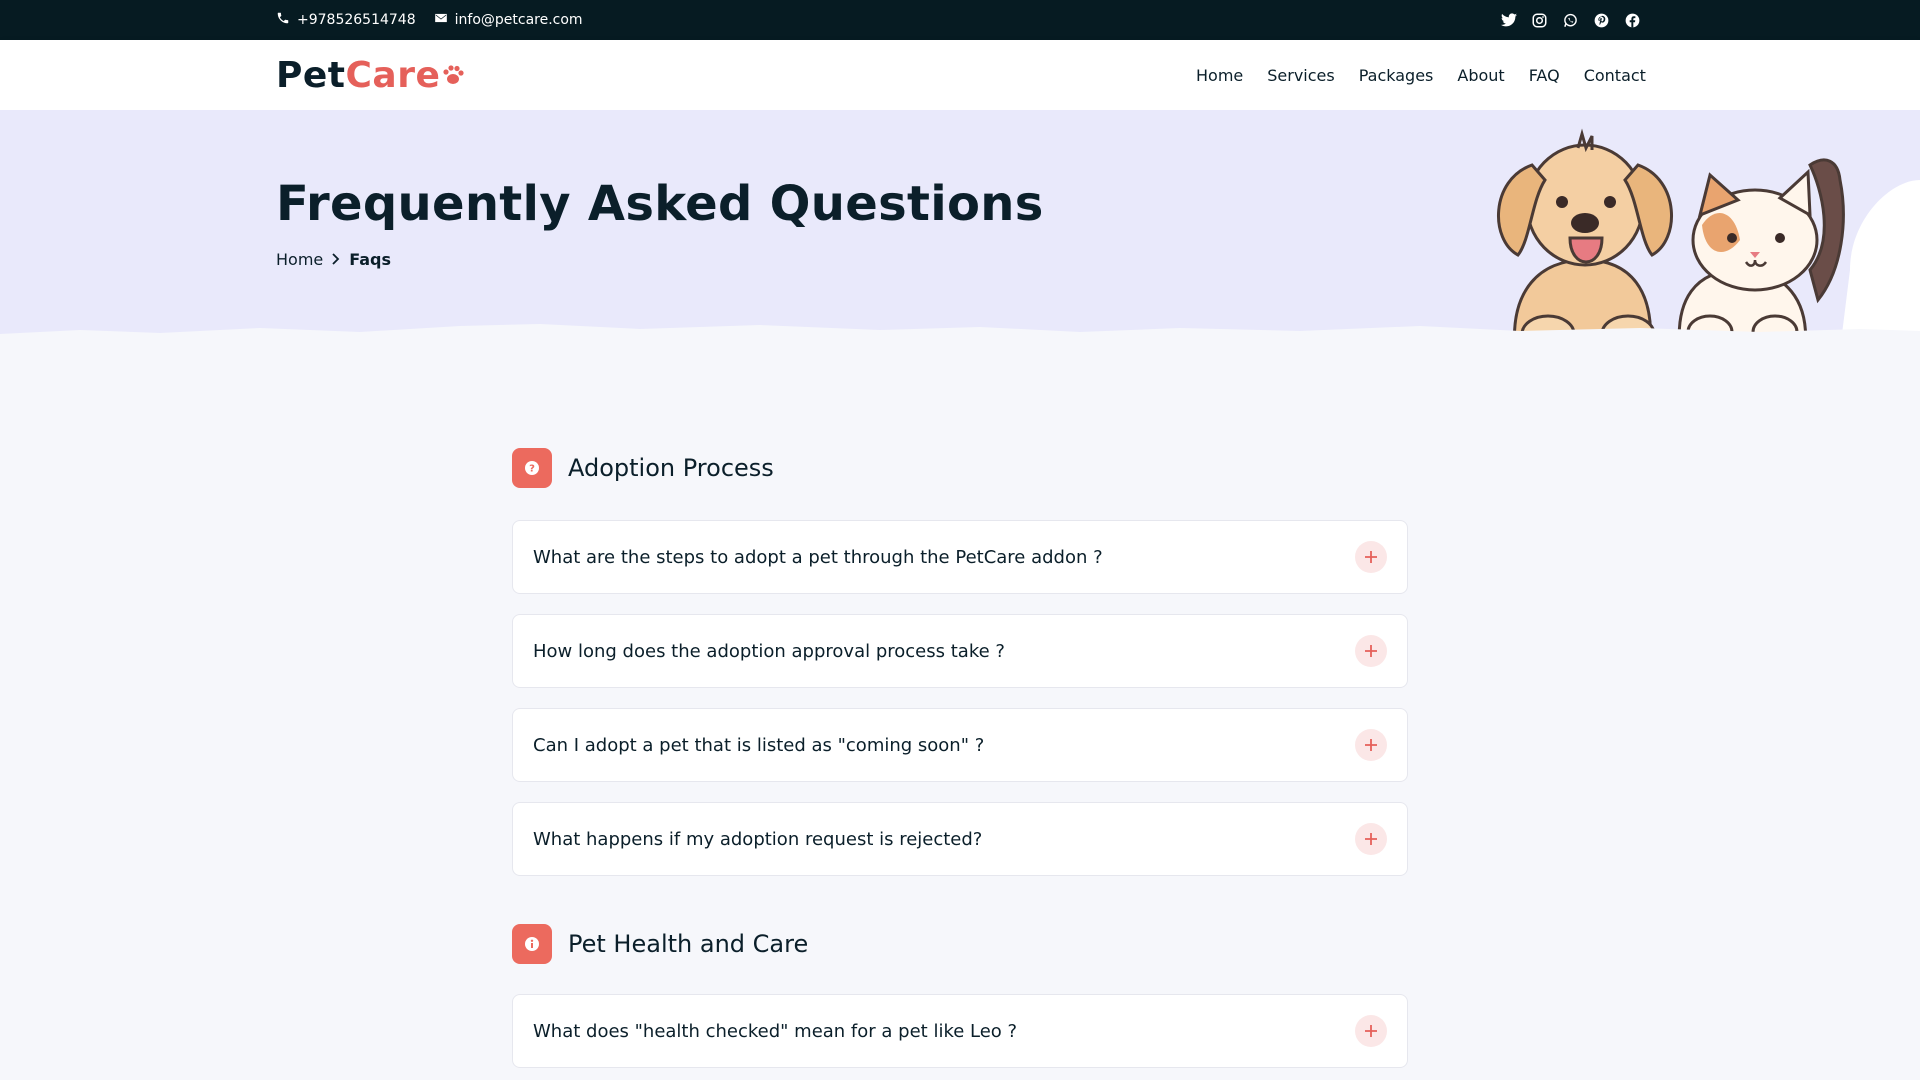 This screenshot has width=1920, height=1080. What do you see at coordinates (1632, 20) in the screenshot?
I see `facebook-icon` at bounding box center [1632, 20].